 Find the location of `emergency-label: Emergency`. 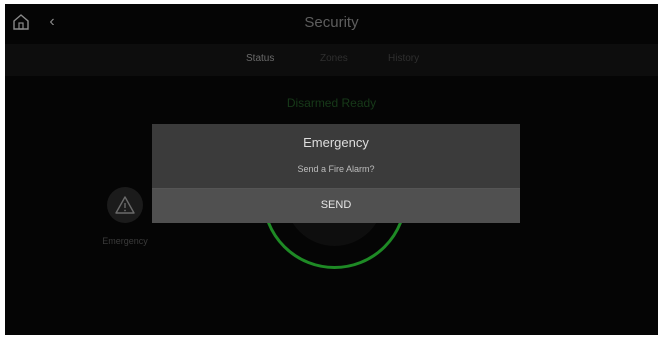

emergency-label: Emergency is located at coordinates (125, 241).